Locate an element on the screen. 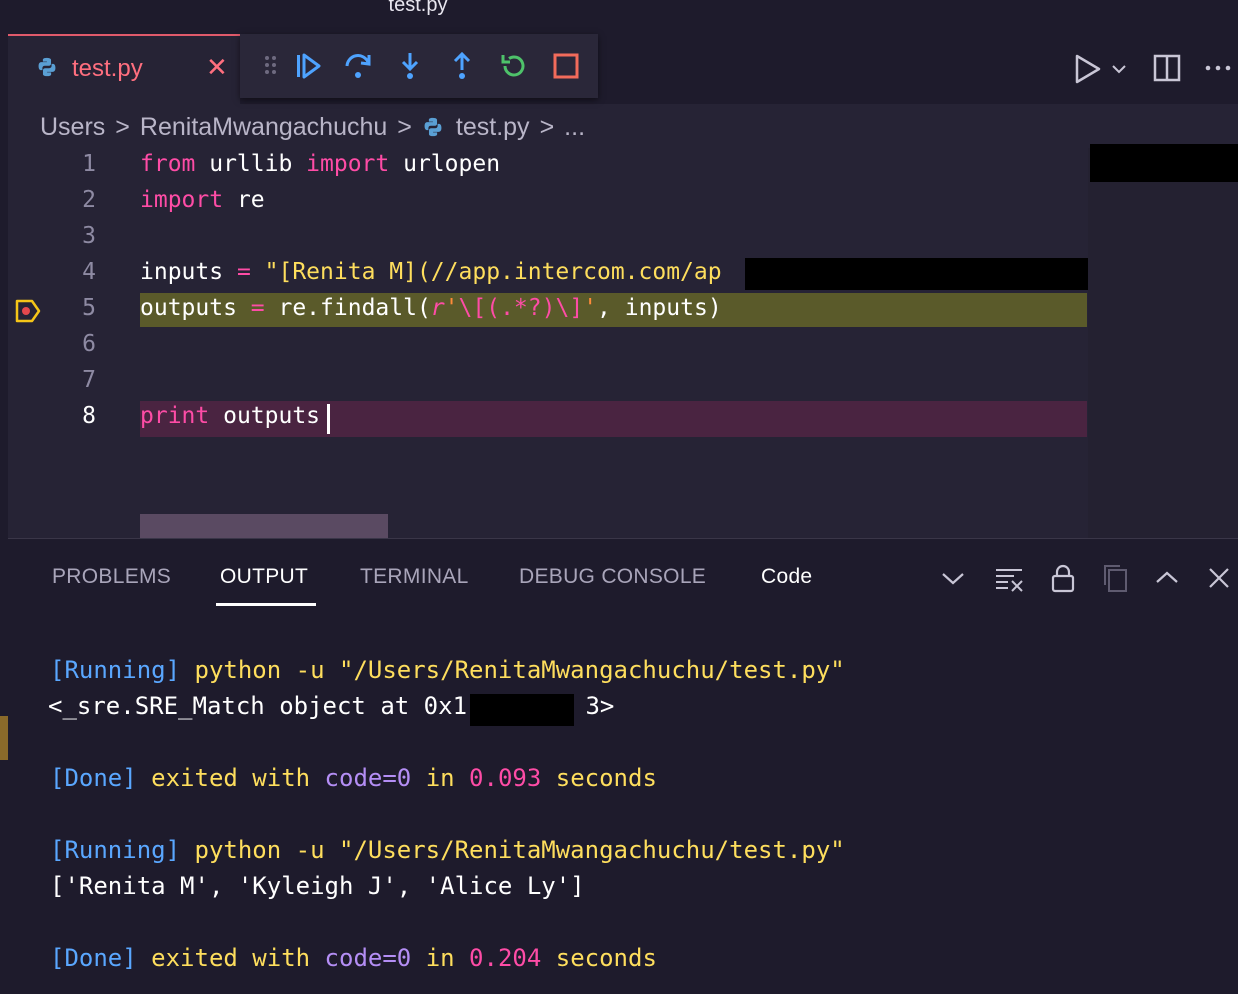  copy-icon is located at coordinates (1115, 578).